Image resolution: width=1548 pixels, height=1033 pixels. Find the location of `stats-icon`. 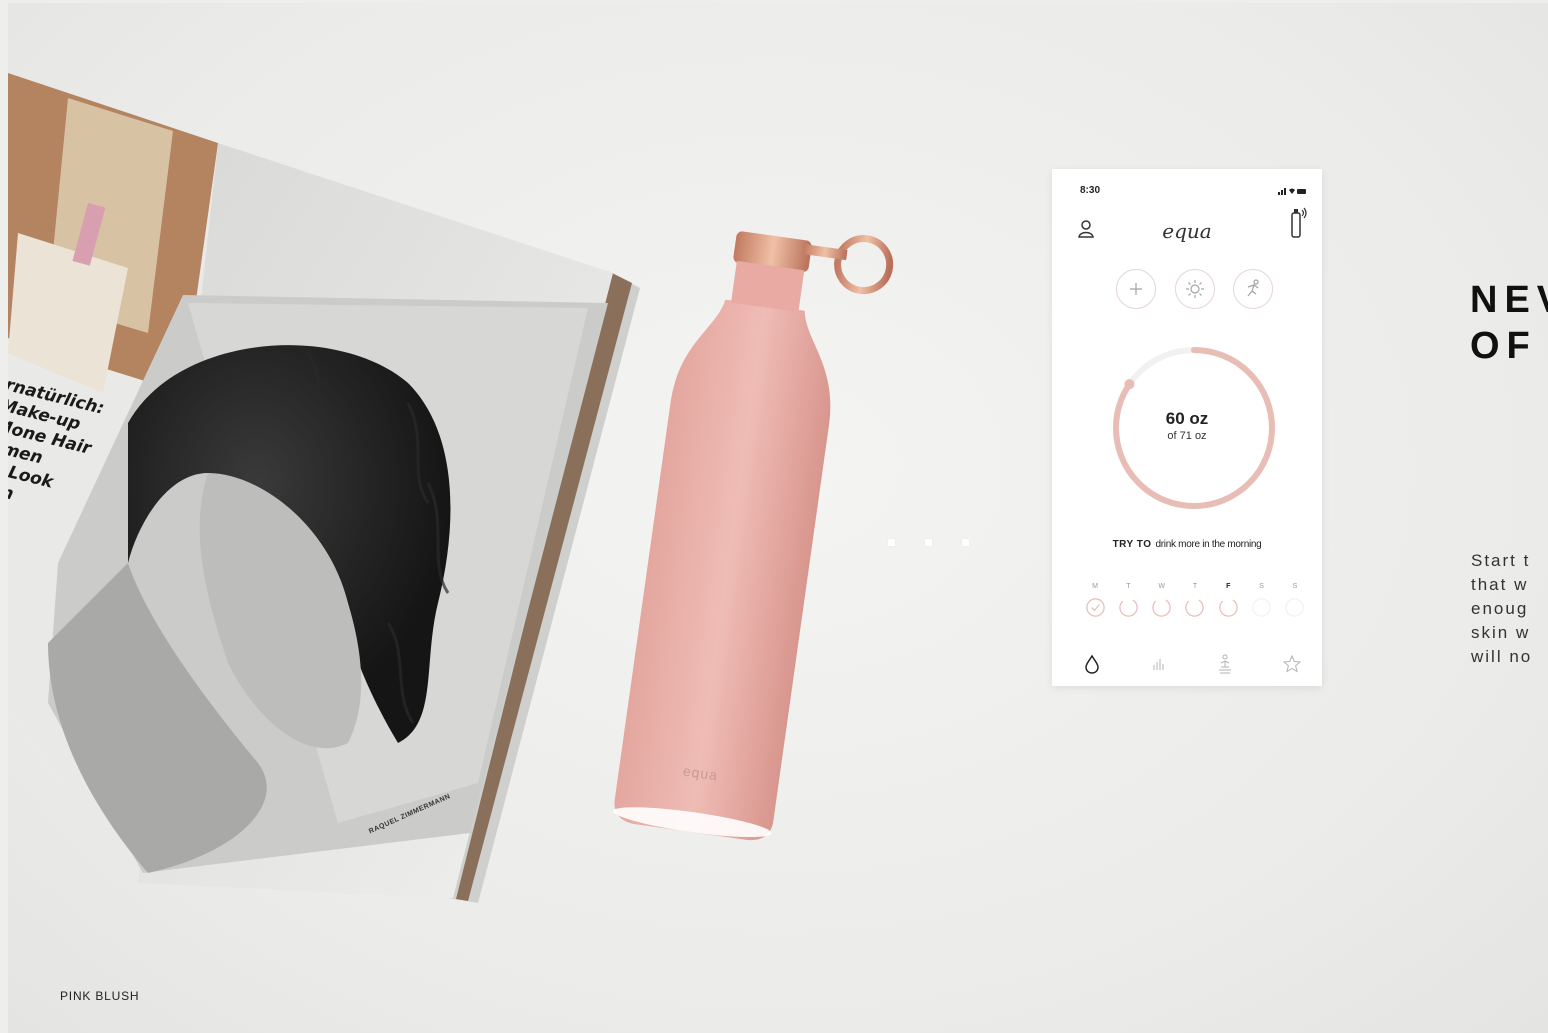

stats-icon is located at coordinates (1158, 664).